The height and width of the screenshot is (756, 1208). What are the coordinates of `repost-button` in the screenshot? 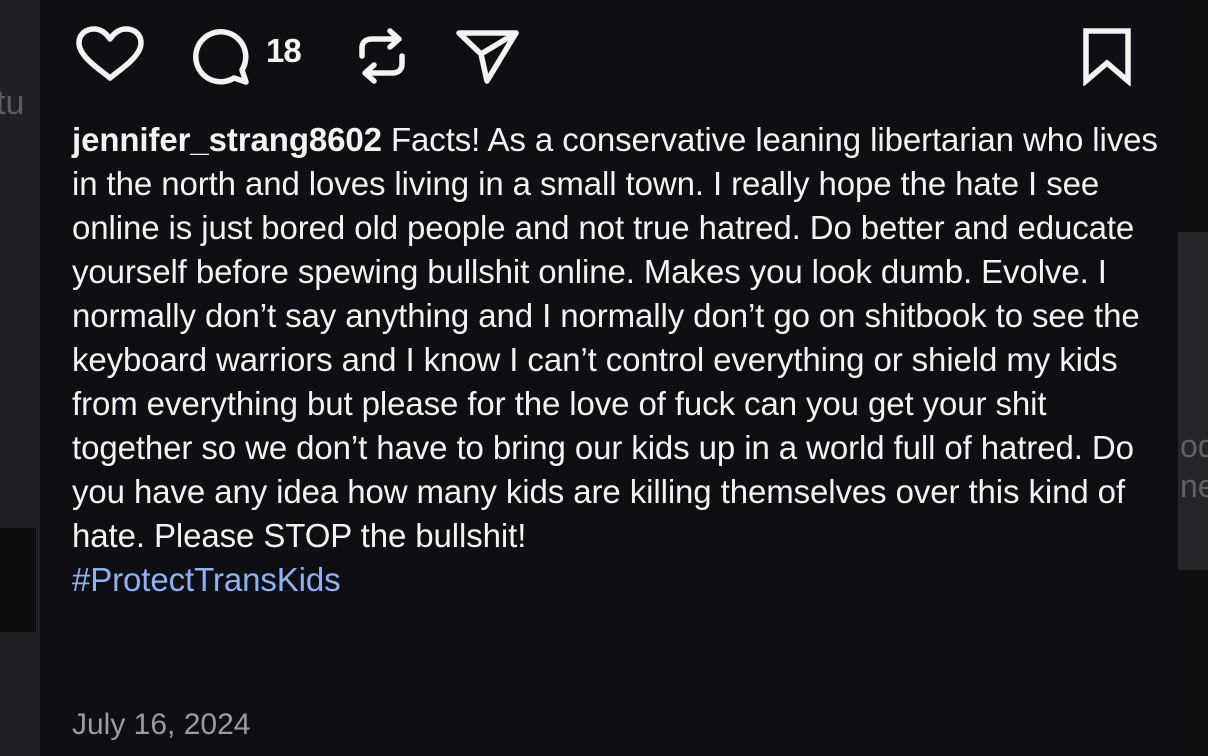 It's located at (382, 56).